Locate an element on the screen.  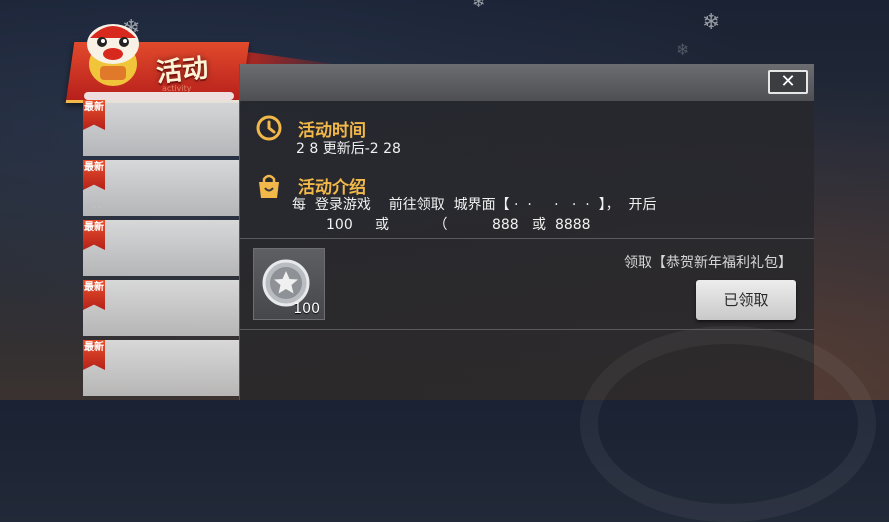
panel-header: ✕ is located at coordinates (527, 82).